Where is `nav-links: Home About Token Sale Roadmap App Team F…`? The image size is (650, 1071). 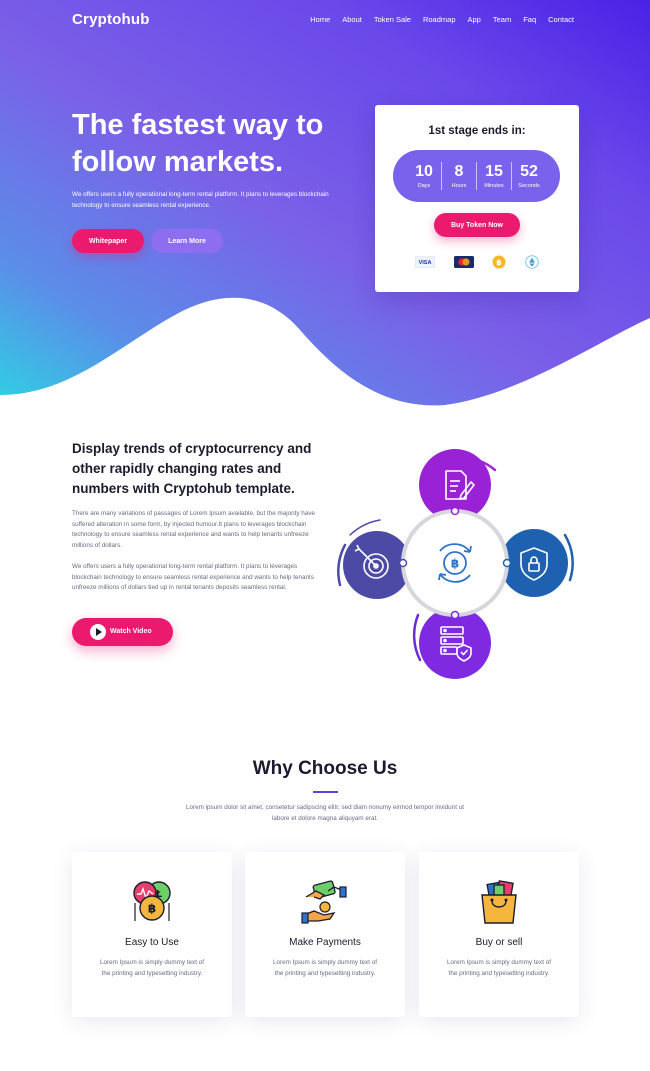 nav-links: Home About Token Sale Roadmap App Team F… is located at coordinates (436, 19).